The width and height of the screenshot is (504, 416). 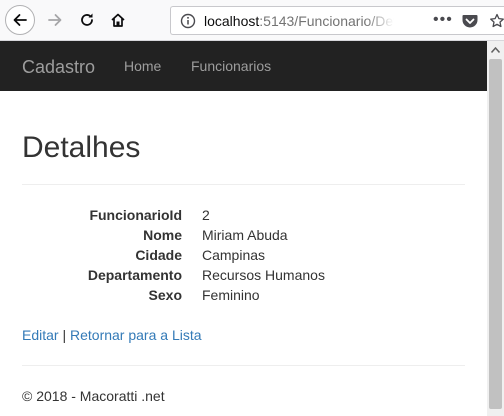 I want to click on address-bar: localhost:5143/Funcionario/Det •••, so click(x=337, y=20).